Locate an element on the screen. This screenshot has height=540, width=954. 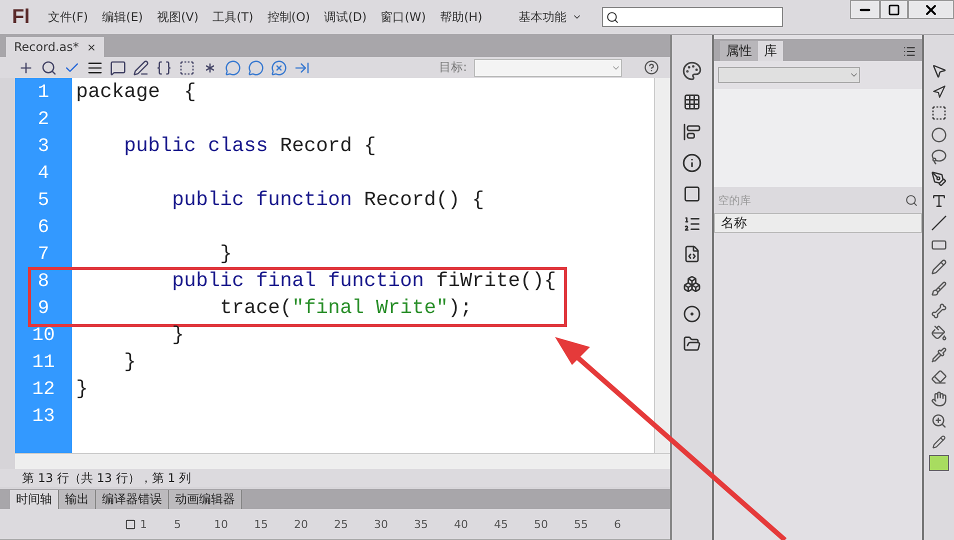
status-bar: 第 13 行（共 13 行），第 1 列 is located at coordinates (335, 478).